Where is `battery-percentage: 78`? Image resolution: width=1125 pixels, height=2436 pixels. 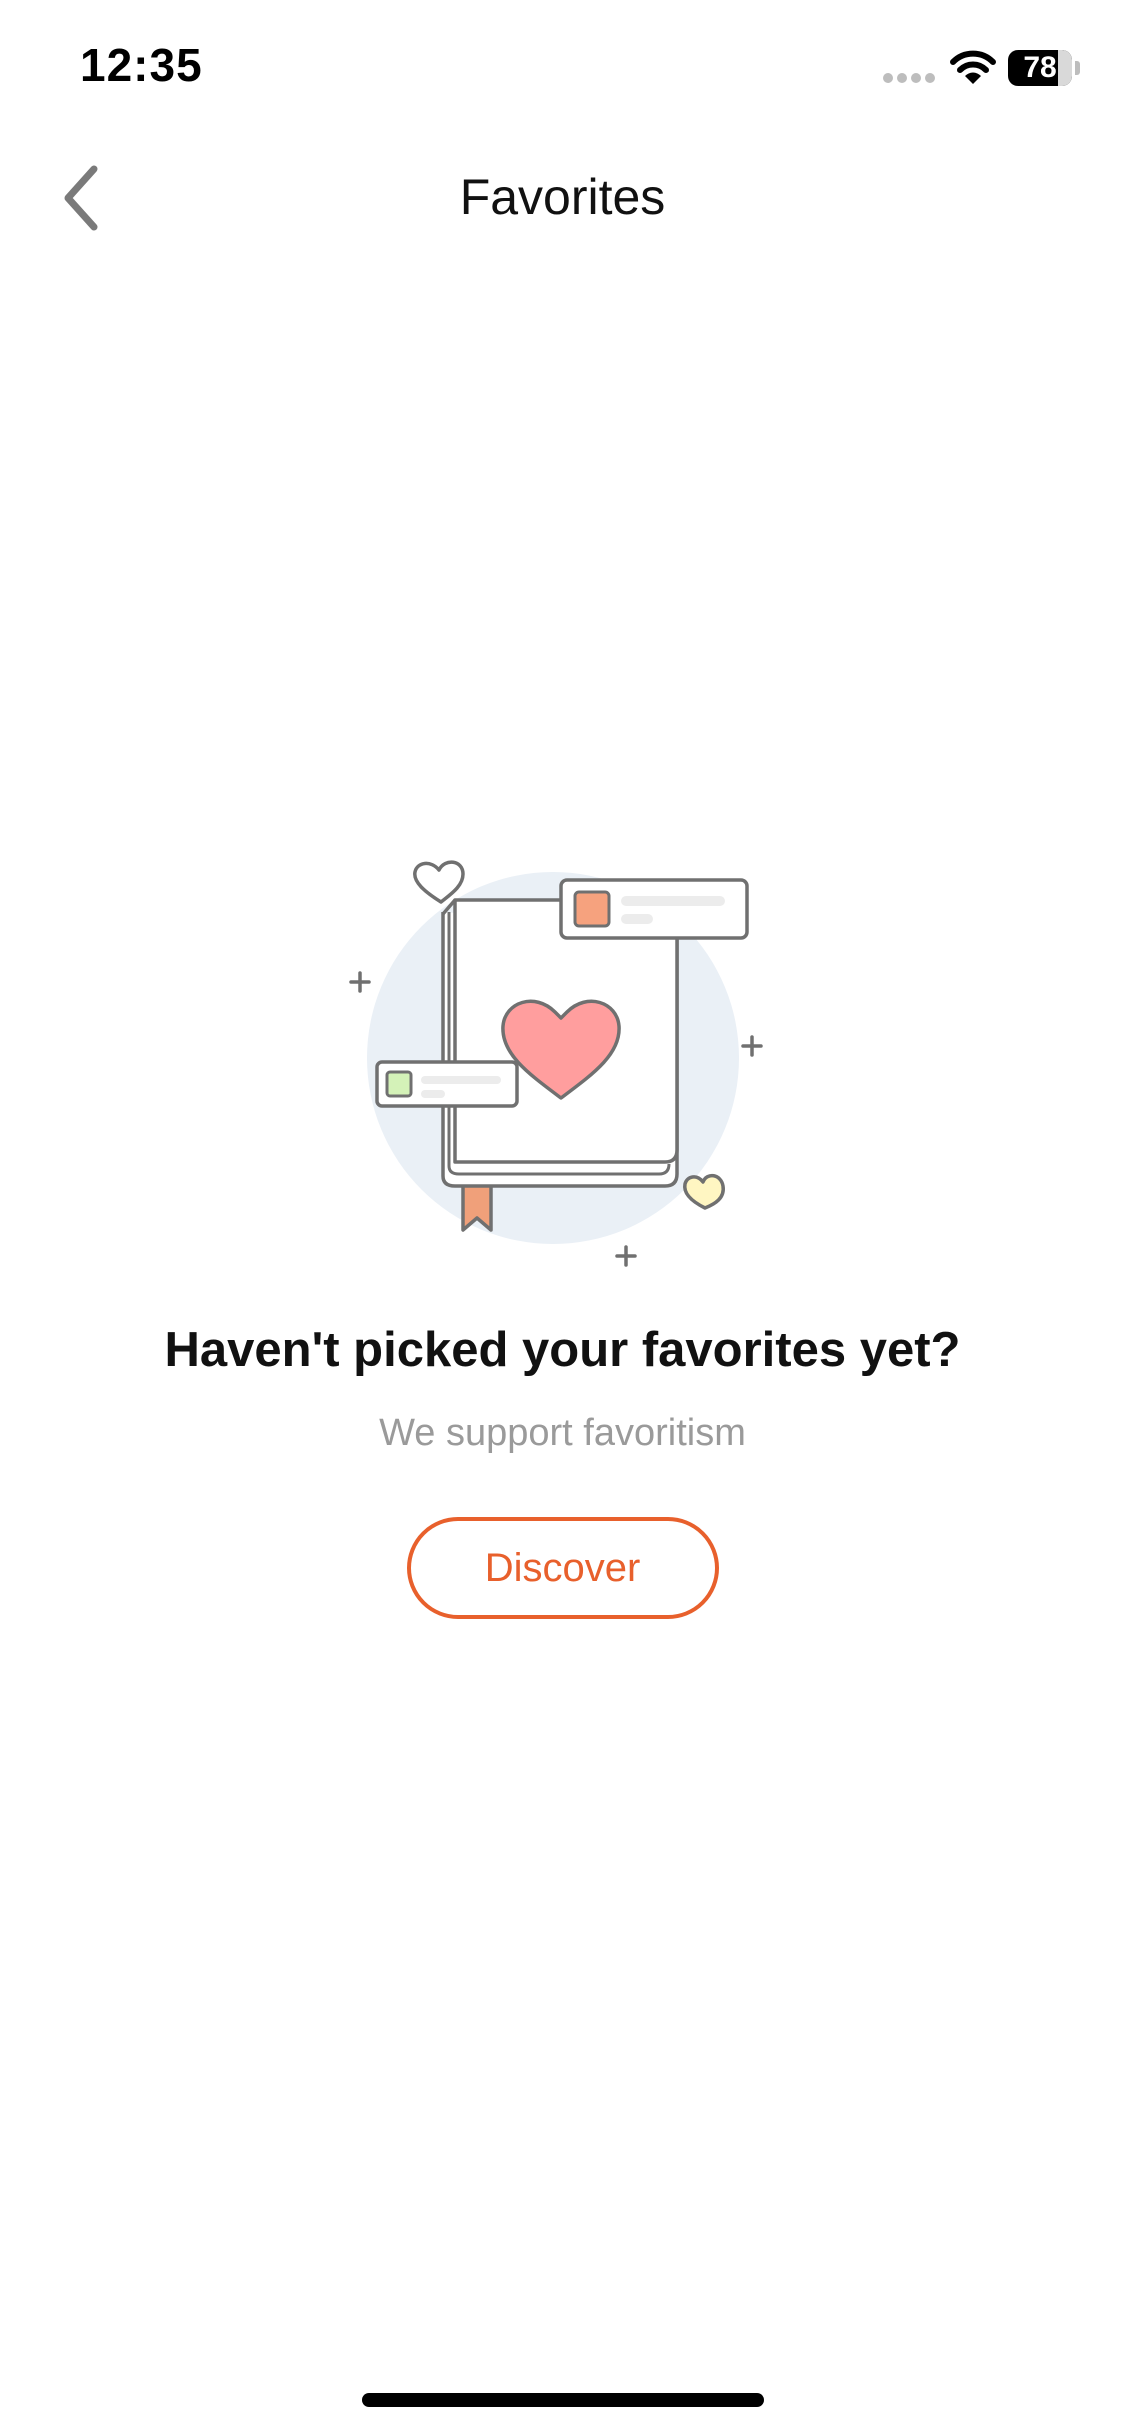
battery-percentage: 78 is located at coordinates (1040, 67).